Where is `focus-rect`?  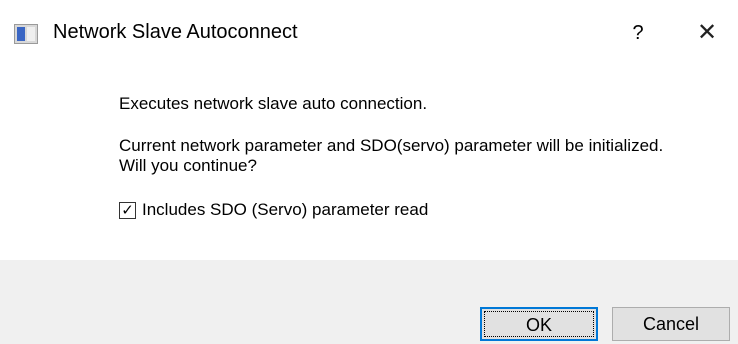 focus-rect is located at coordinates (539, 324).